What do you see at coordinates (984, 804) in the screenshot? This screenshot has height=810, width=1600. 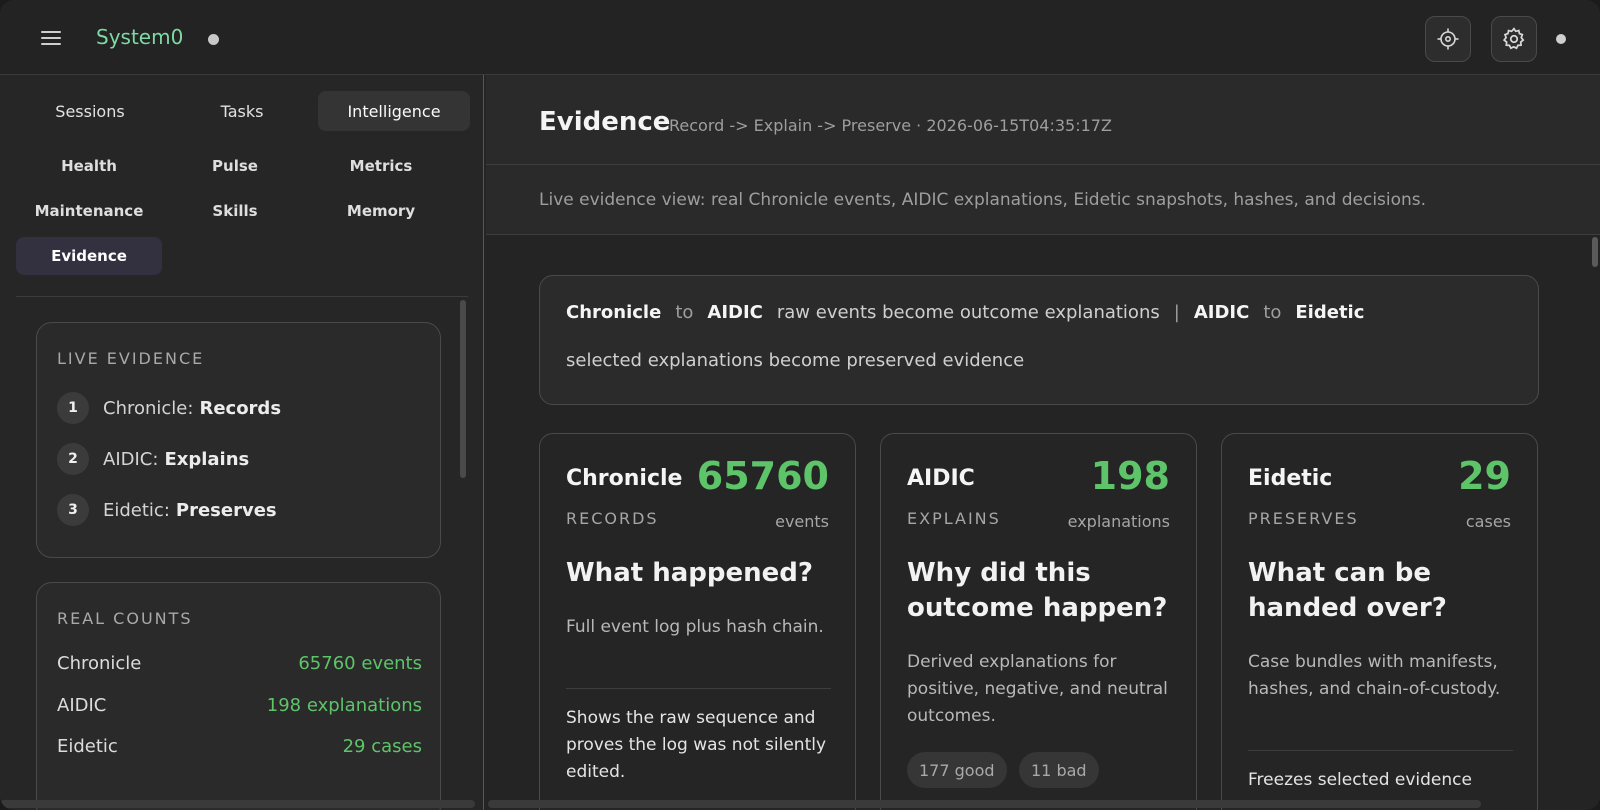 I see `main-horizontal-scrollbar` at bounding box center [984, 804].